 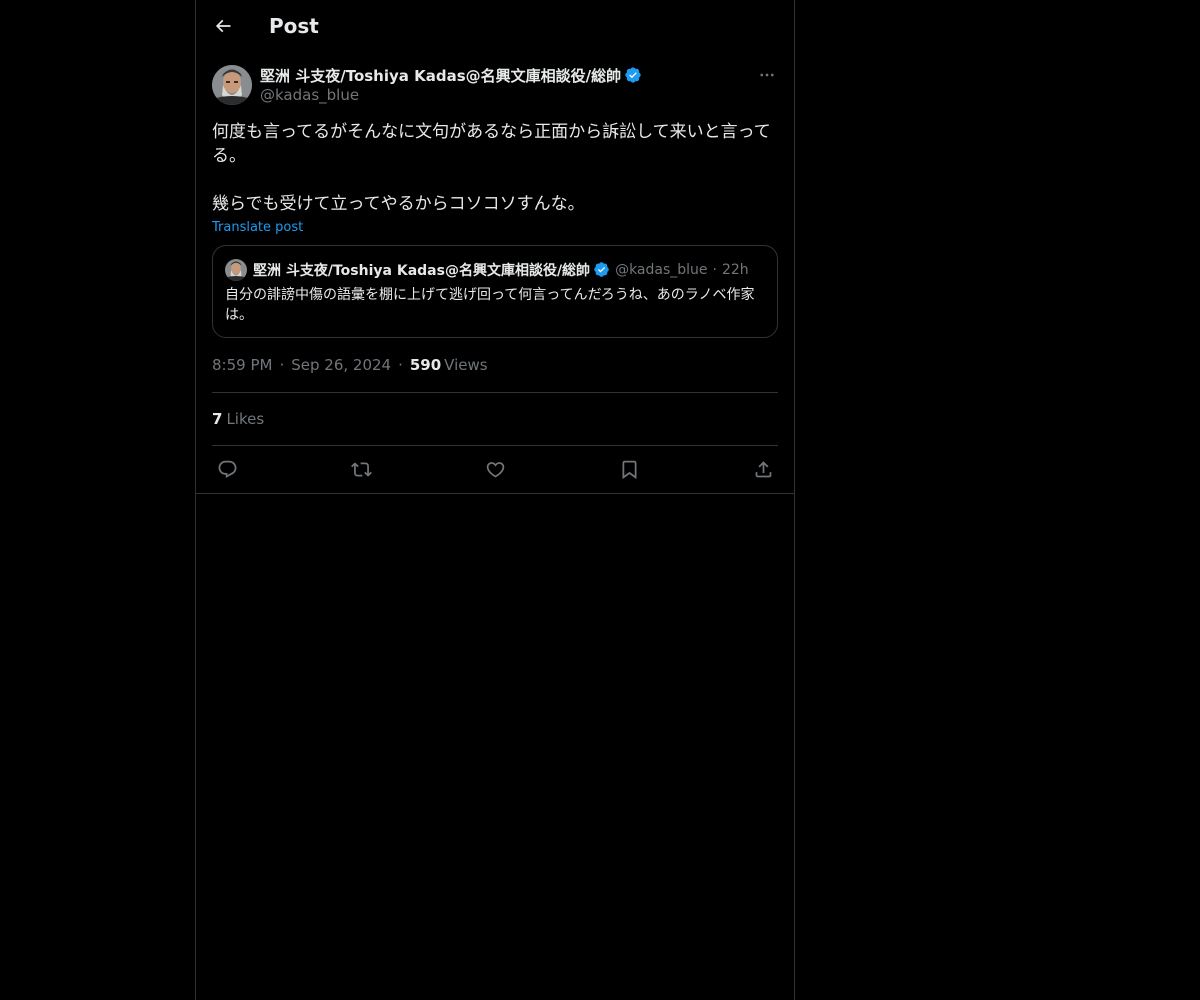 I want to click on avatar-image, so click(x=232, y=85).